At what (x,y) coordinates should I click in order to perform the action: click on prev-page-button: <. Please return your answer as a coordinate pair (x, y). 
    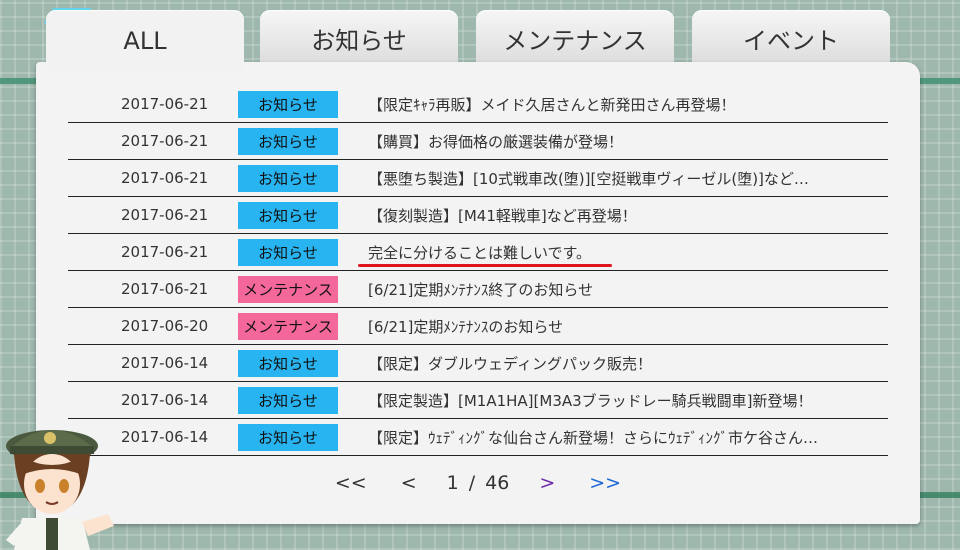
    Looking at the image, I should click on (409, 483).